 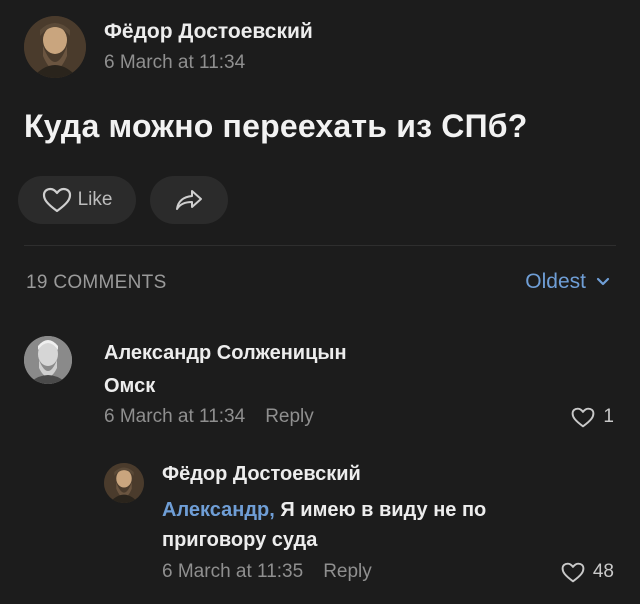 What do you see at coordinates (225, 353) in the screenshot?
I see `comment-author-name: Александр Солженицын` at bounding box center [225, 353].